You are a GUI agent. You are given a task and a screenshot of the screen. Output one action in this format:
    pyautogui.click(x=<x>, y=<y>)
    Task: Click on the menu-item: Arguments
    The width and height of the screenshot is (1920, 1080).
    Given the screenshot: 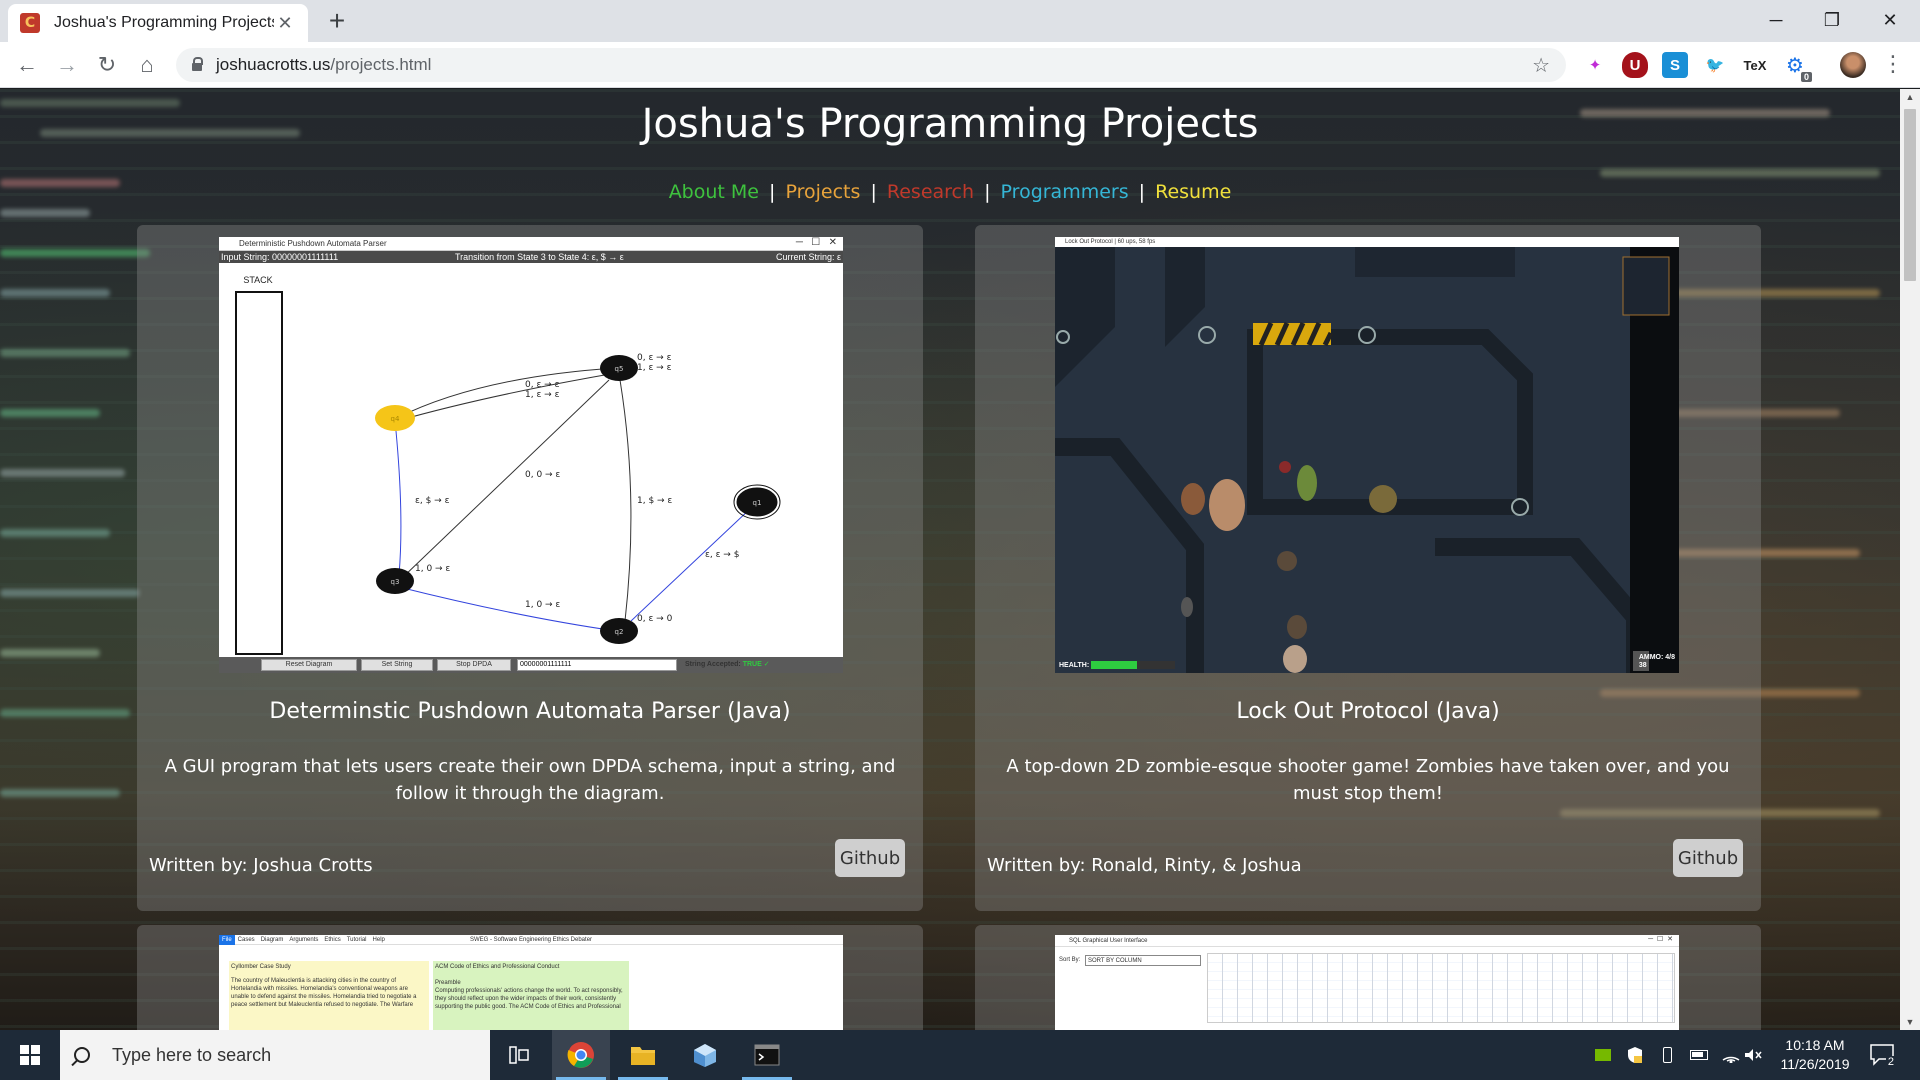 What is the action you would take?
    pyautogui.click(x=303, y=940)
    